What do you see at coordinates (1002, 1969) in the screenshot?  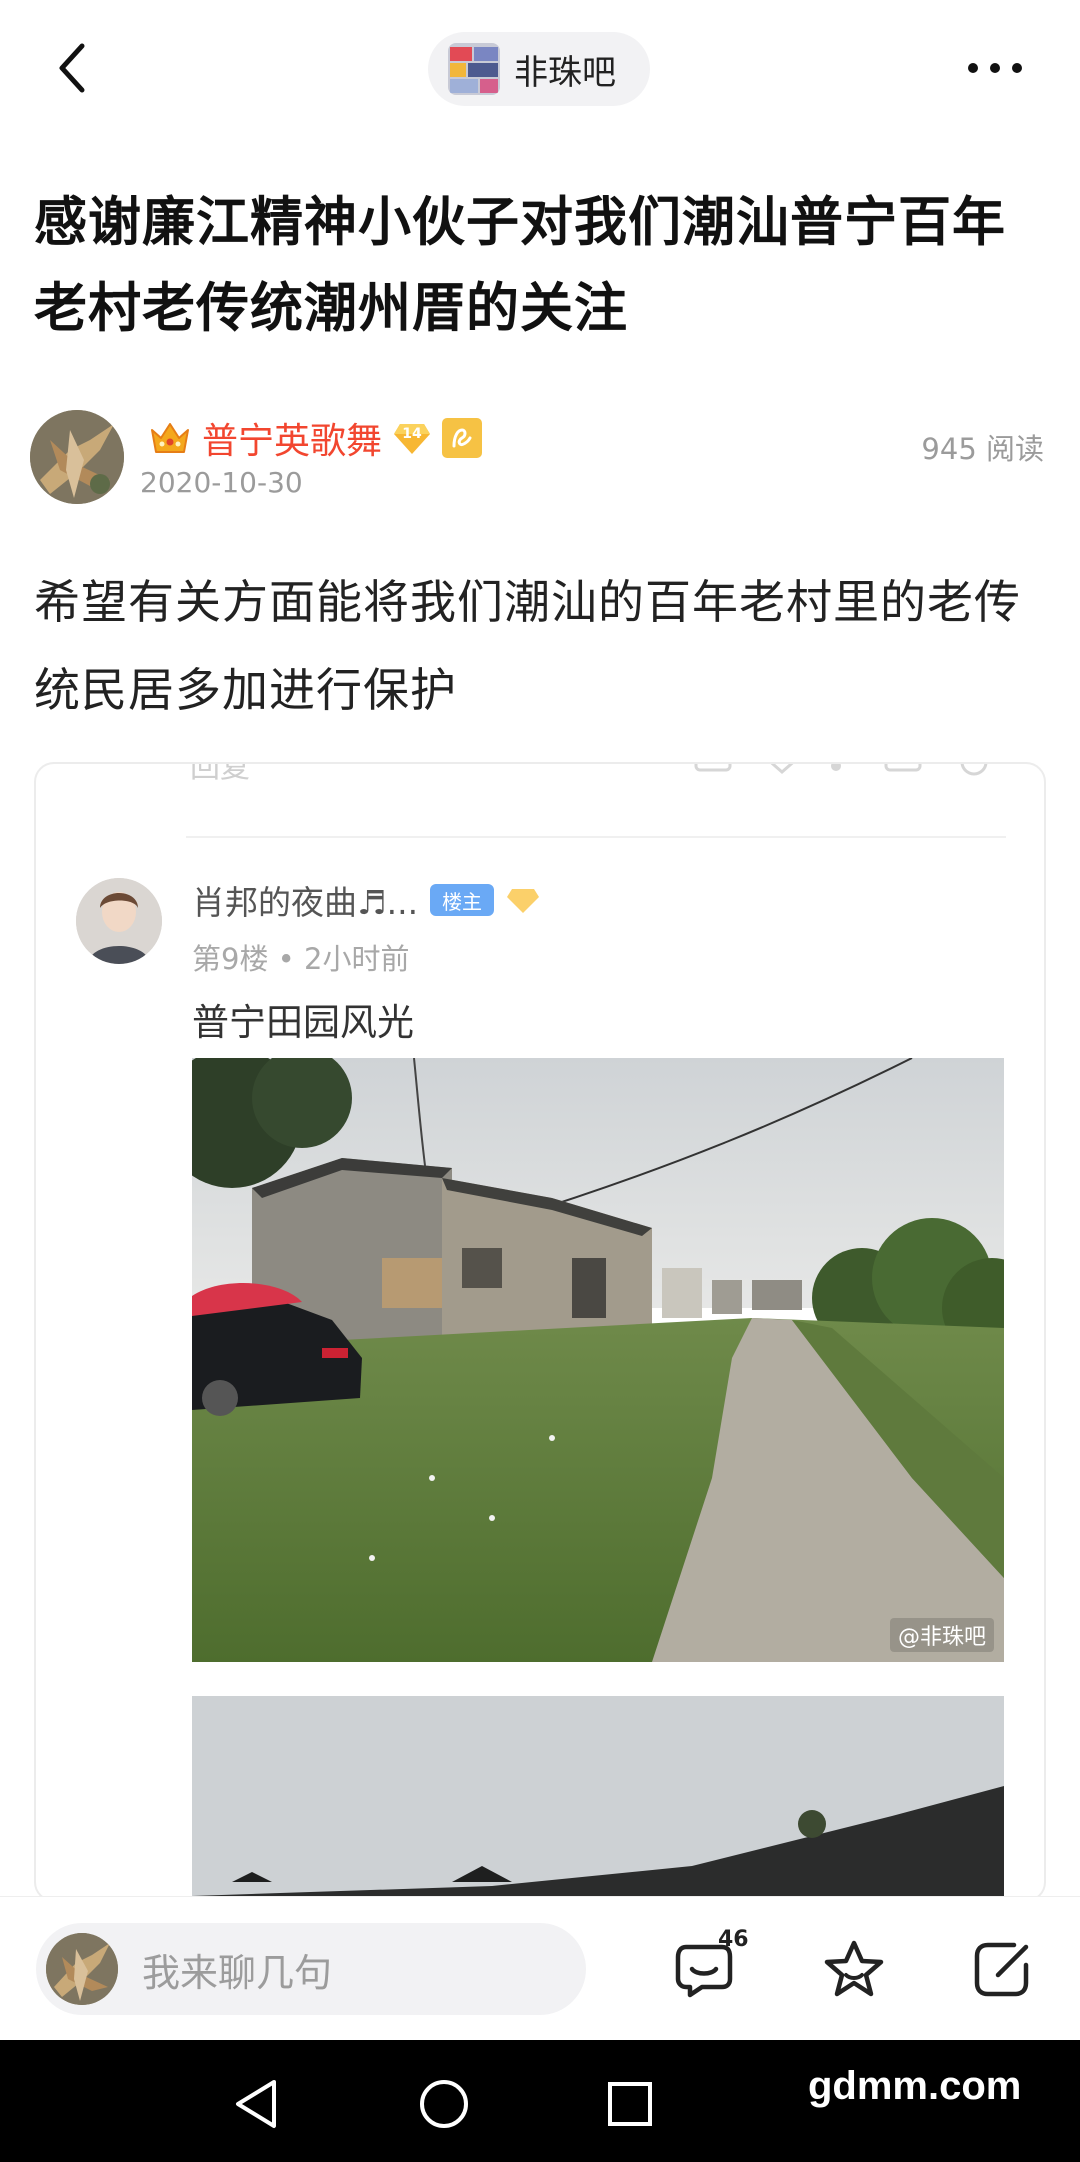 I see `share-icon` at bounding box center [1002, 1969].